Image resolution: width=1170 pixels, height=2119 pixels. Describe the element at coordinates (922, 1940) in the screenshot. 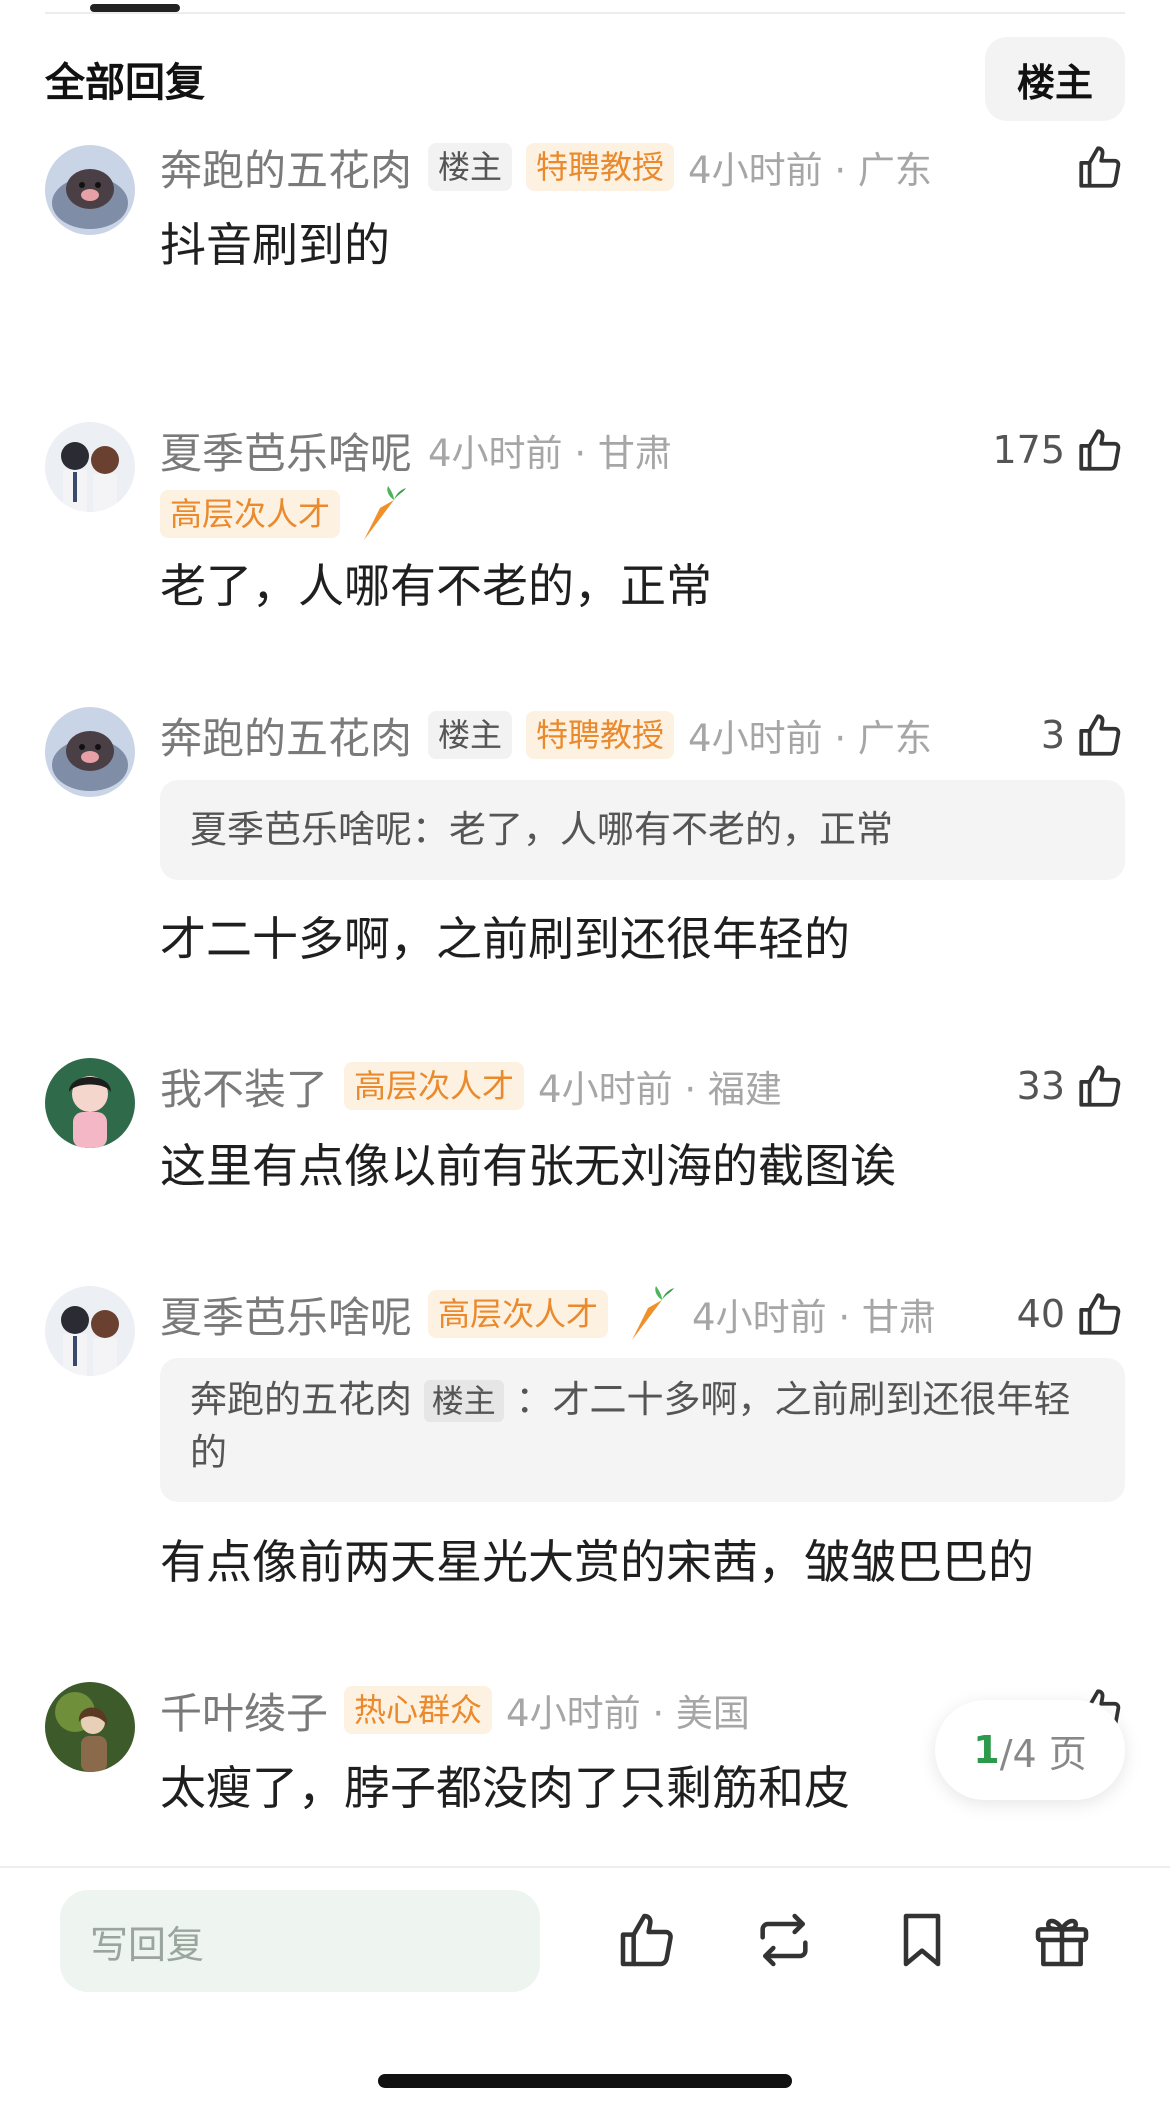

I see `bookmark-icon` at that location.